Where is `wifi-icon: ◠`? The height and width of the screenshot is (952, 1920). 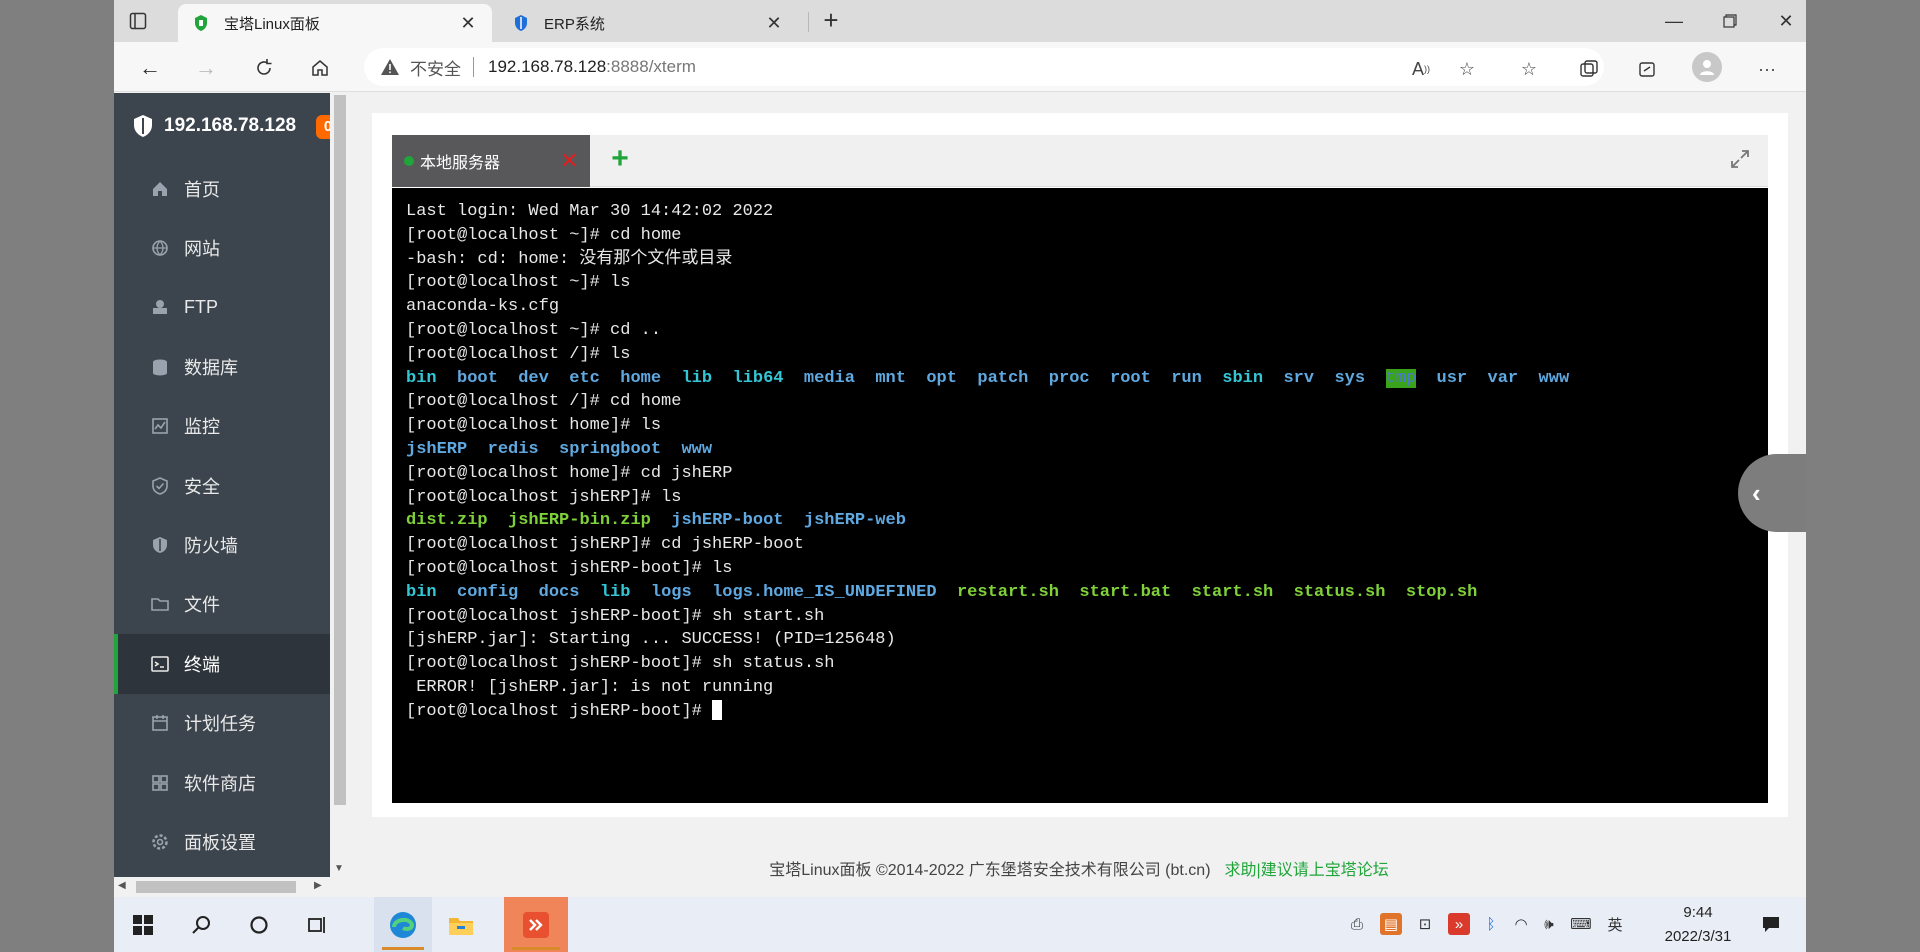 wifi-icon: ◠ is located at coordinates (1521, 924).